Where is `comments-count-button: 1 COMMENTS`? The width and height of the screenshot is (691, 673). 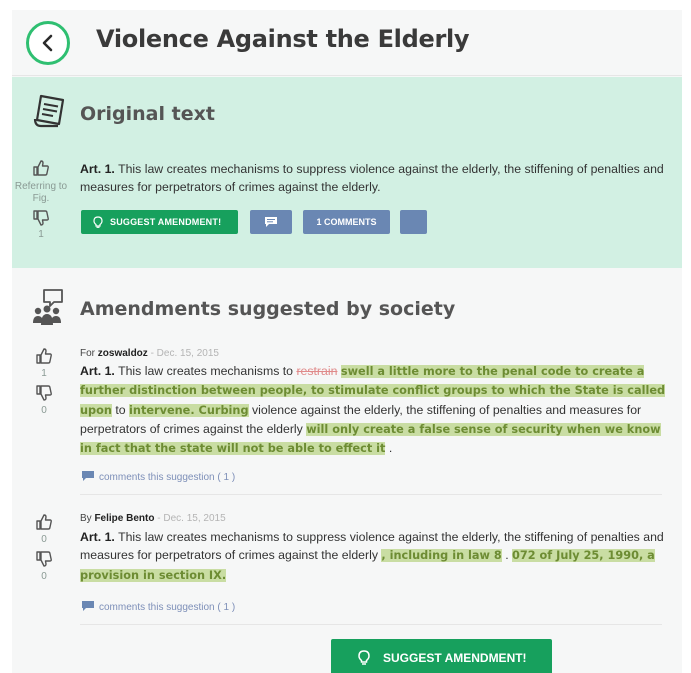 comments-count-button: 1 COMMENTS is located at coordinates (346, 222).